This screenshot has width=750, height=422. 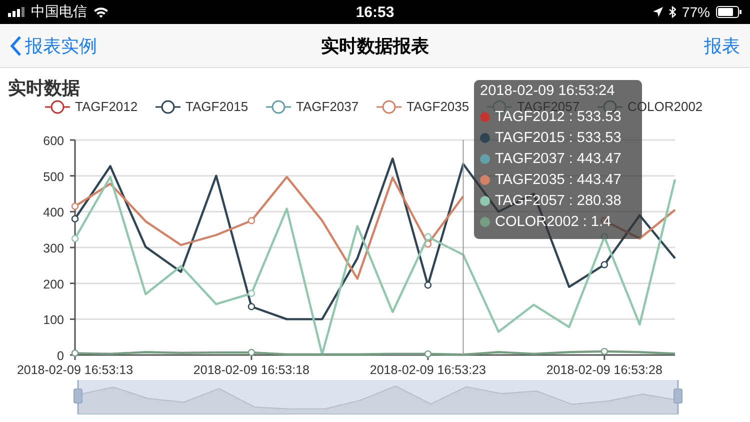 What do you see at coordinates (558, 201) in the screenshot?
I see `tooltip-value: TAGF2057 : 280.38` at bounding box center [558, 201].